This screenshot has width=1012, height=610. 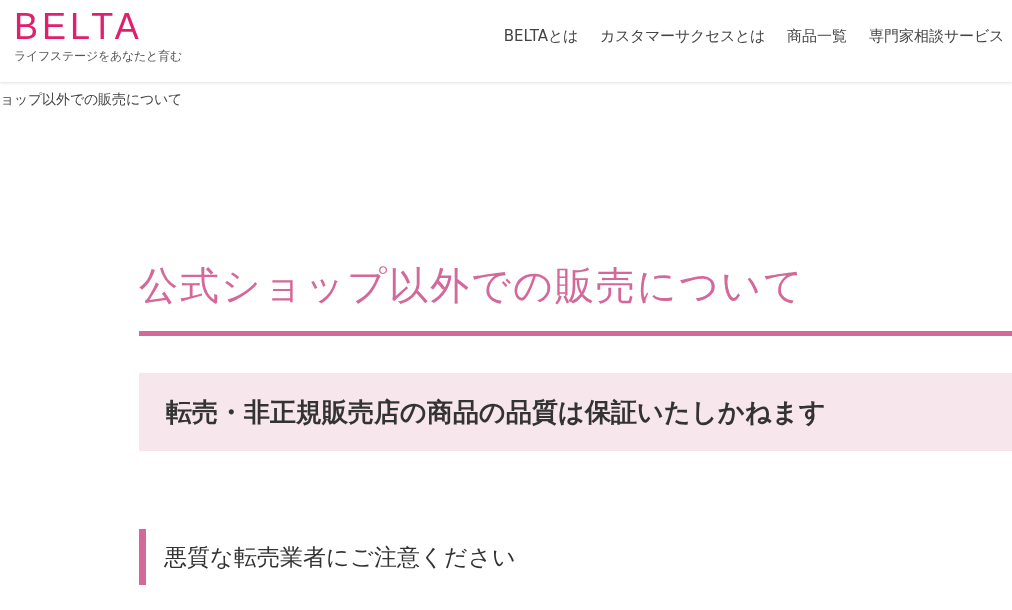 I want to click on nav-link: 商品一覧, so click(x=817, y=36).